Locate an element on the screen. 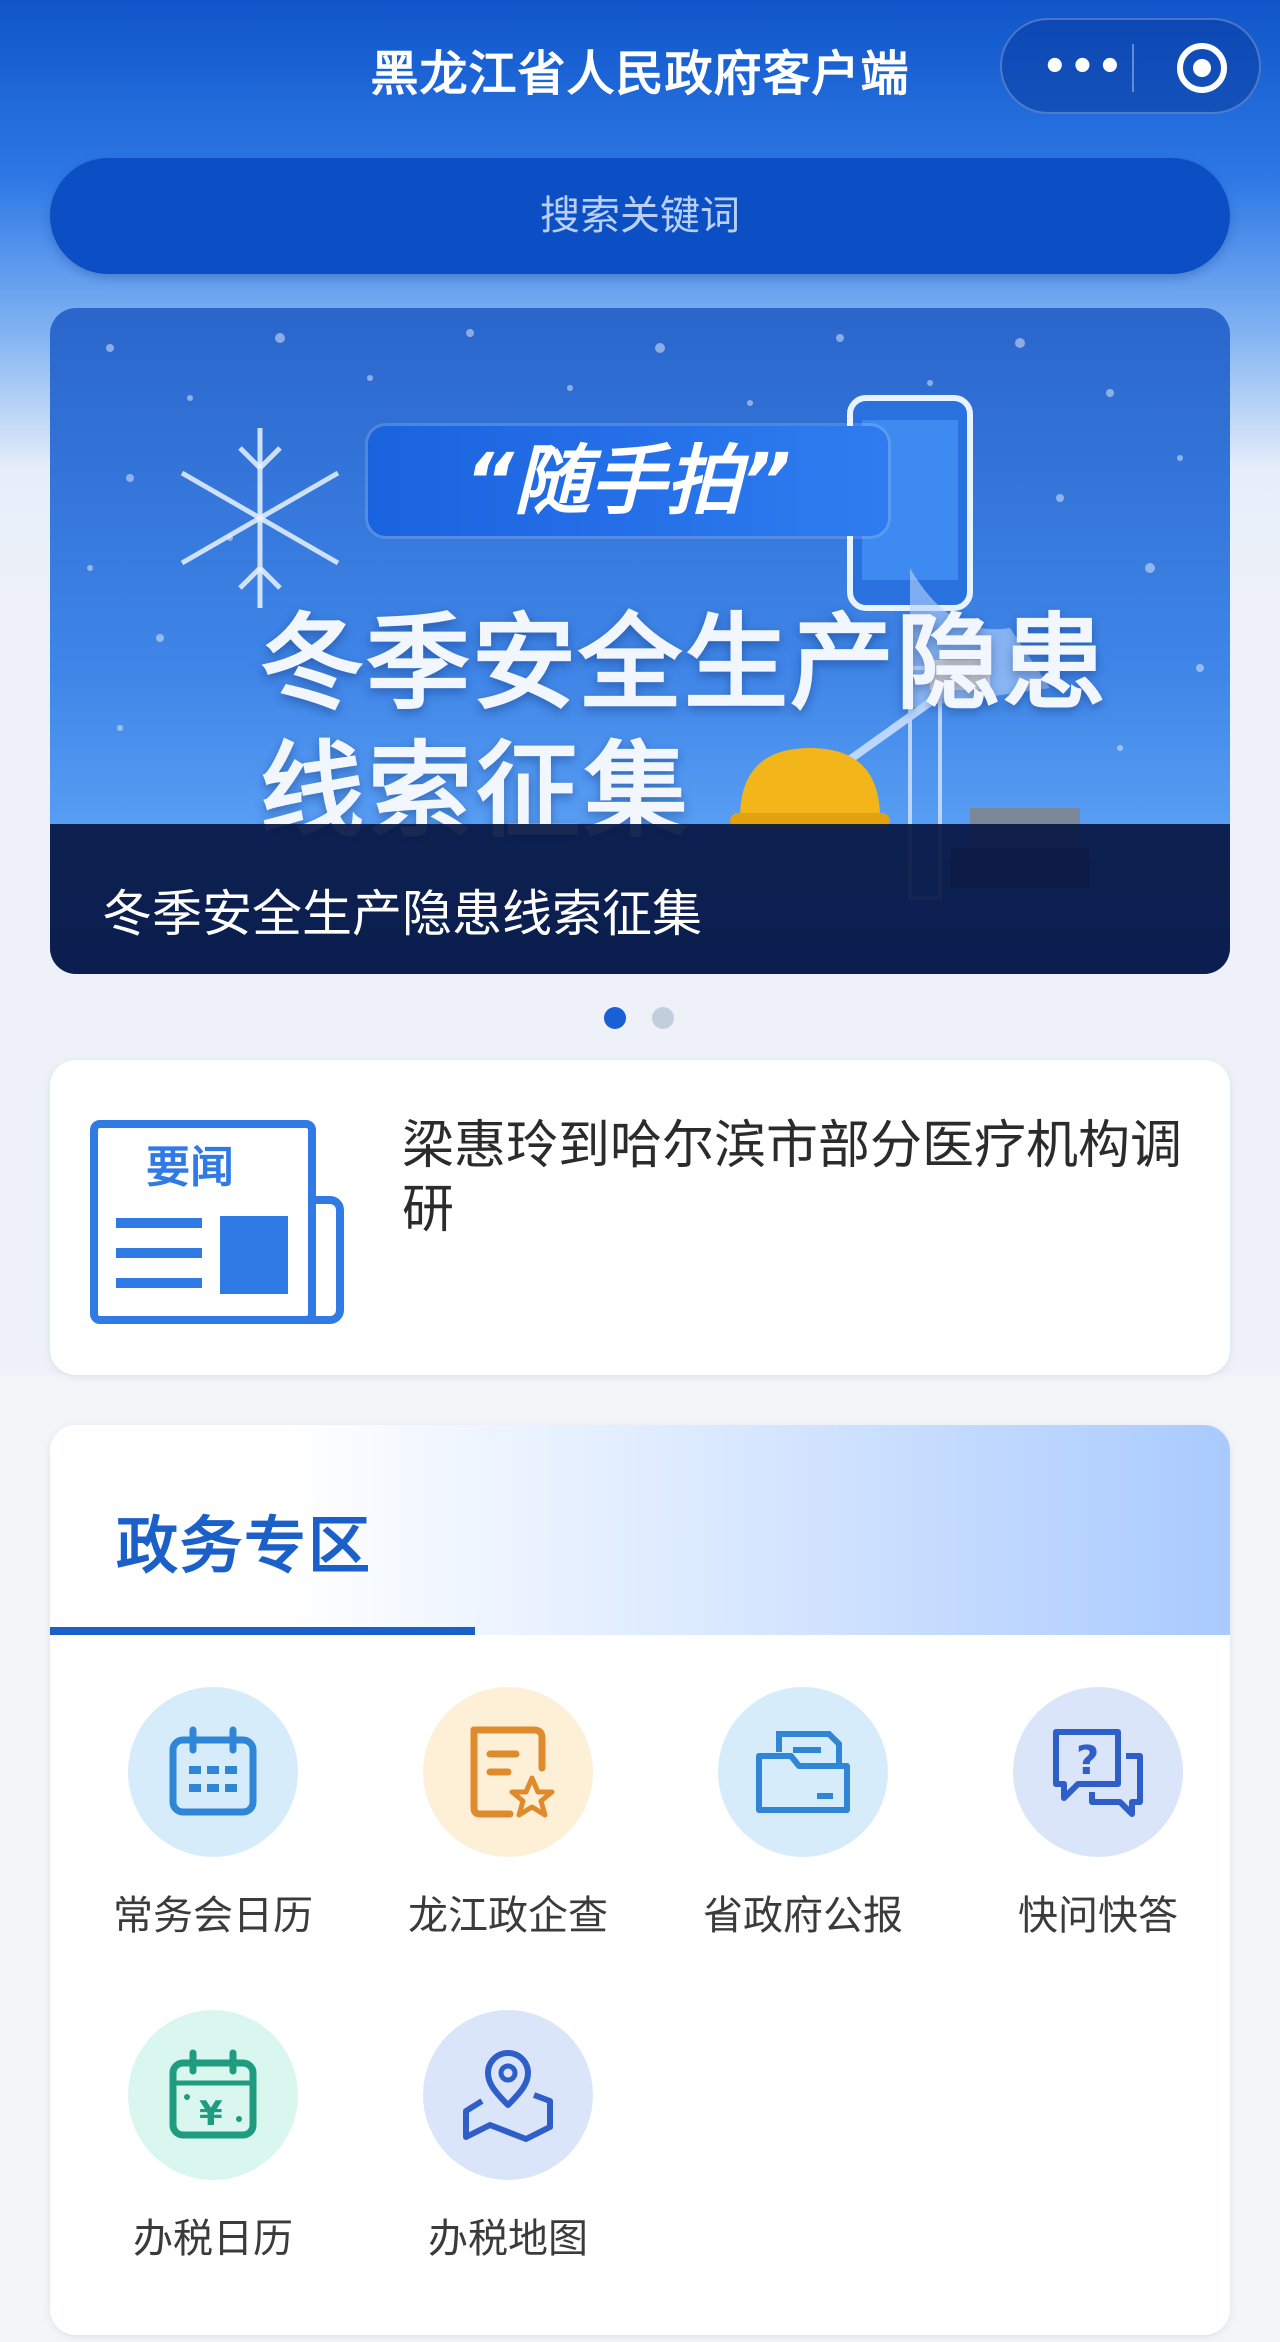 This screenshot has height=2342, width=1280. more-options-button: ••• is located at coordinates (1082, 67).